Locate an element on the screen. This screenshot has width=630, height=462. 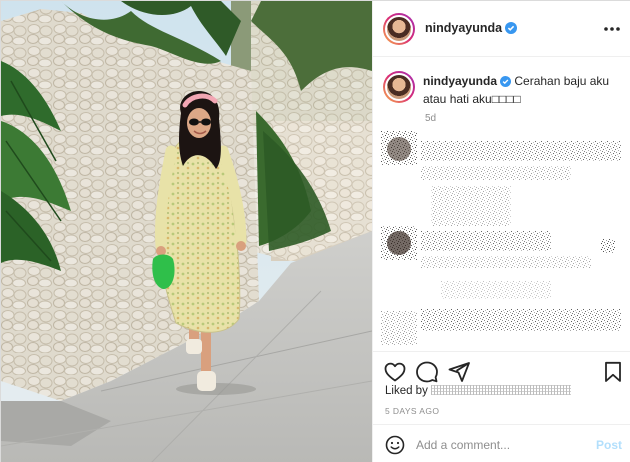
paper-plane-icon is located at coordinates (459, 372).